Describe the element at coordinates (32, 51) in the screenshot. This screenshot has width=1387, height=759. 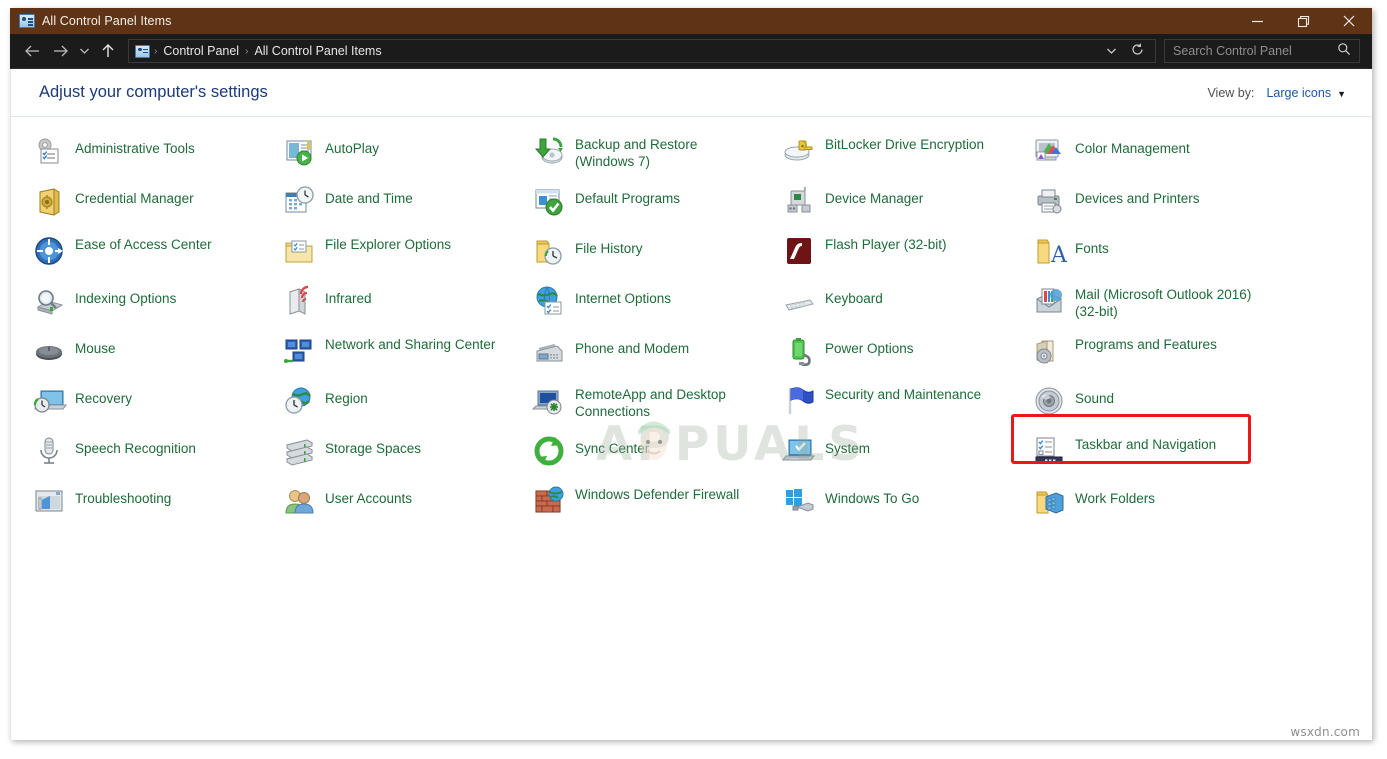
I see `back-arrow-icon` at that location.